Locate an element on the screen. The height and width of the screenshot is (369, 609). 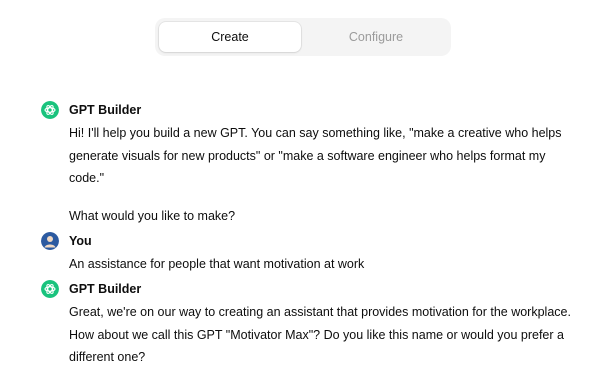
tab-configure: Configure is located at coordinates (376, 37).